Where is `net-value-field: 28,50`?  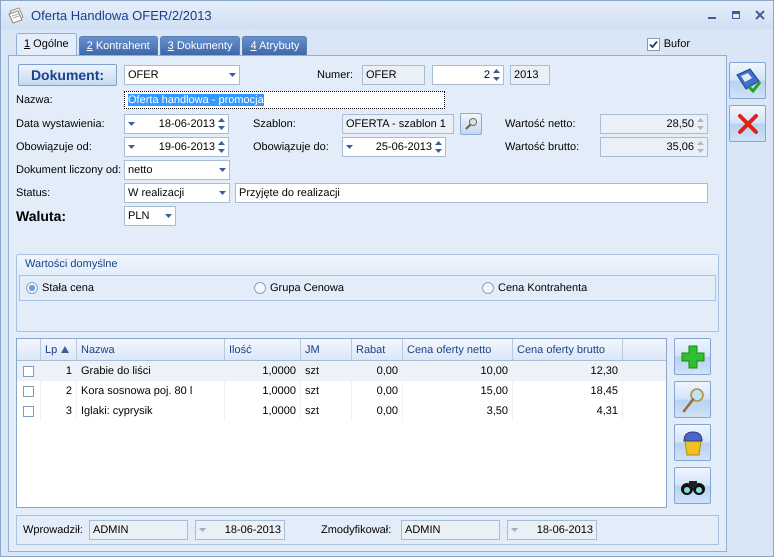 net-value-field: 28,50 is located at coordinates (654, 124).